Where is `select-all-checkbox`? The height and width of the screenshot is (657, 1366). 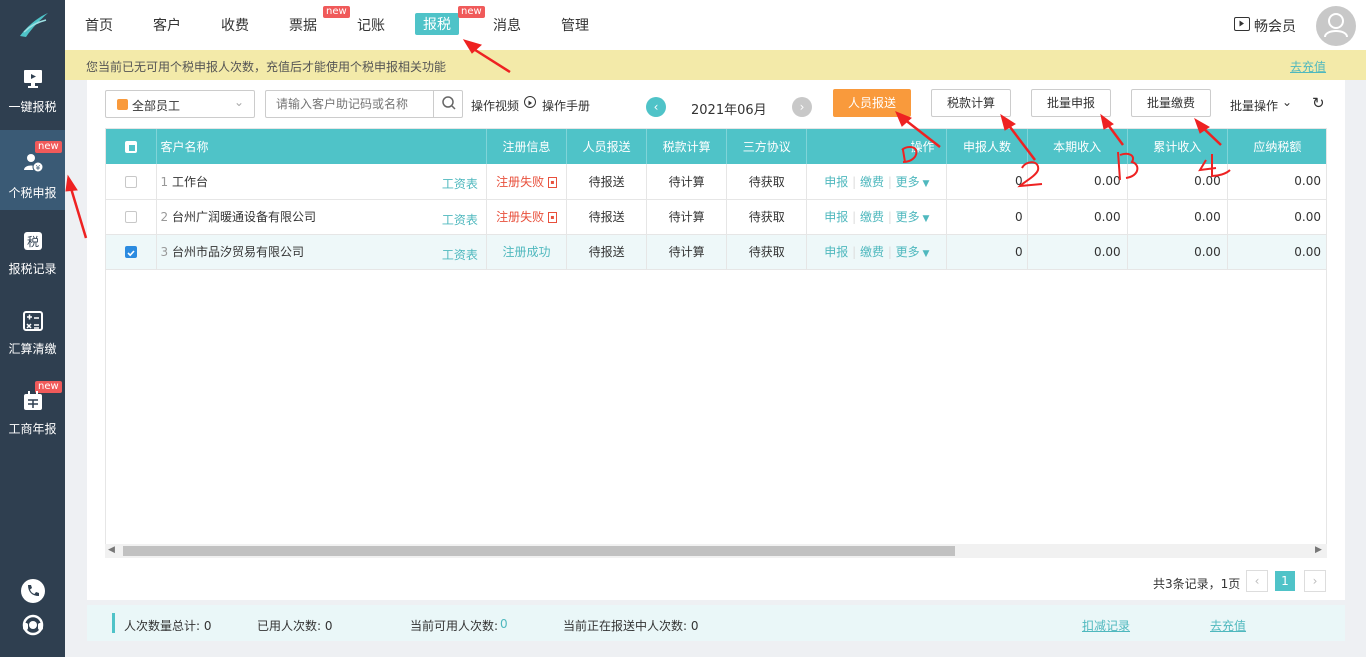 select-all-checkbox is located at coordinates (130, 147).